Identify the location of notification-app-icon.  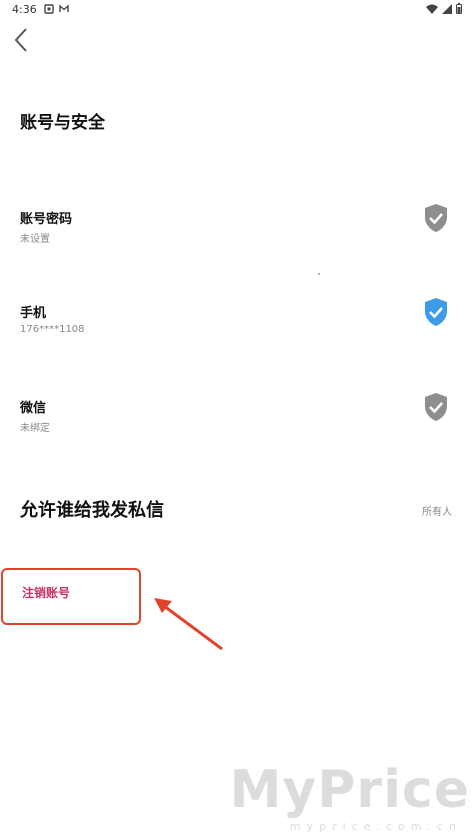
(49, 9).